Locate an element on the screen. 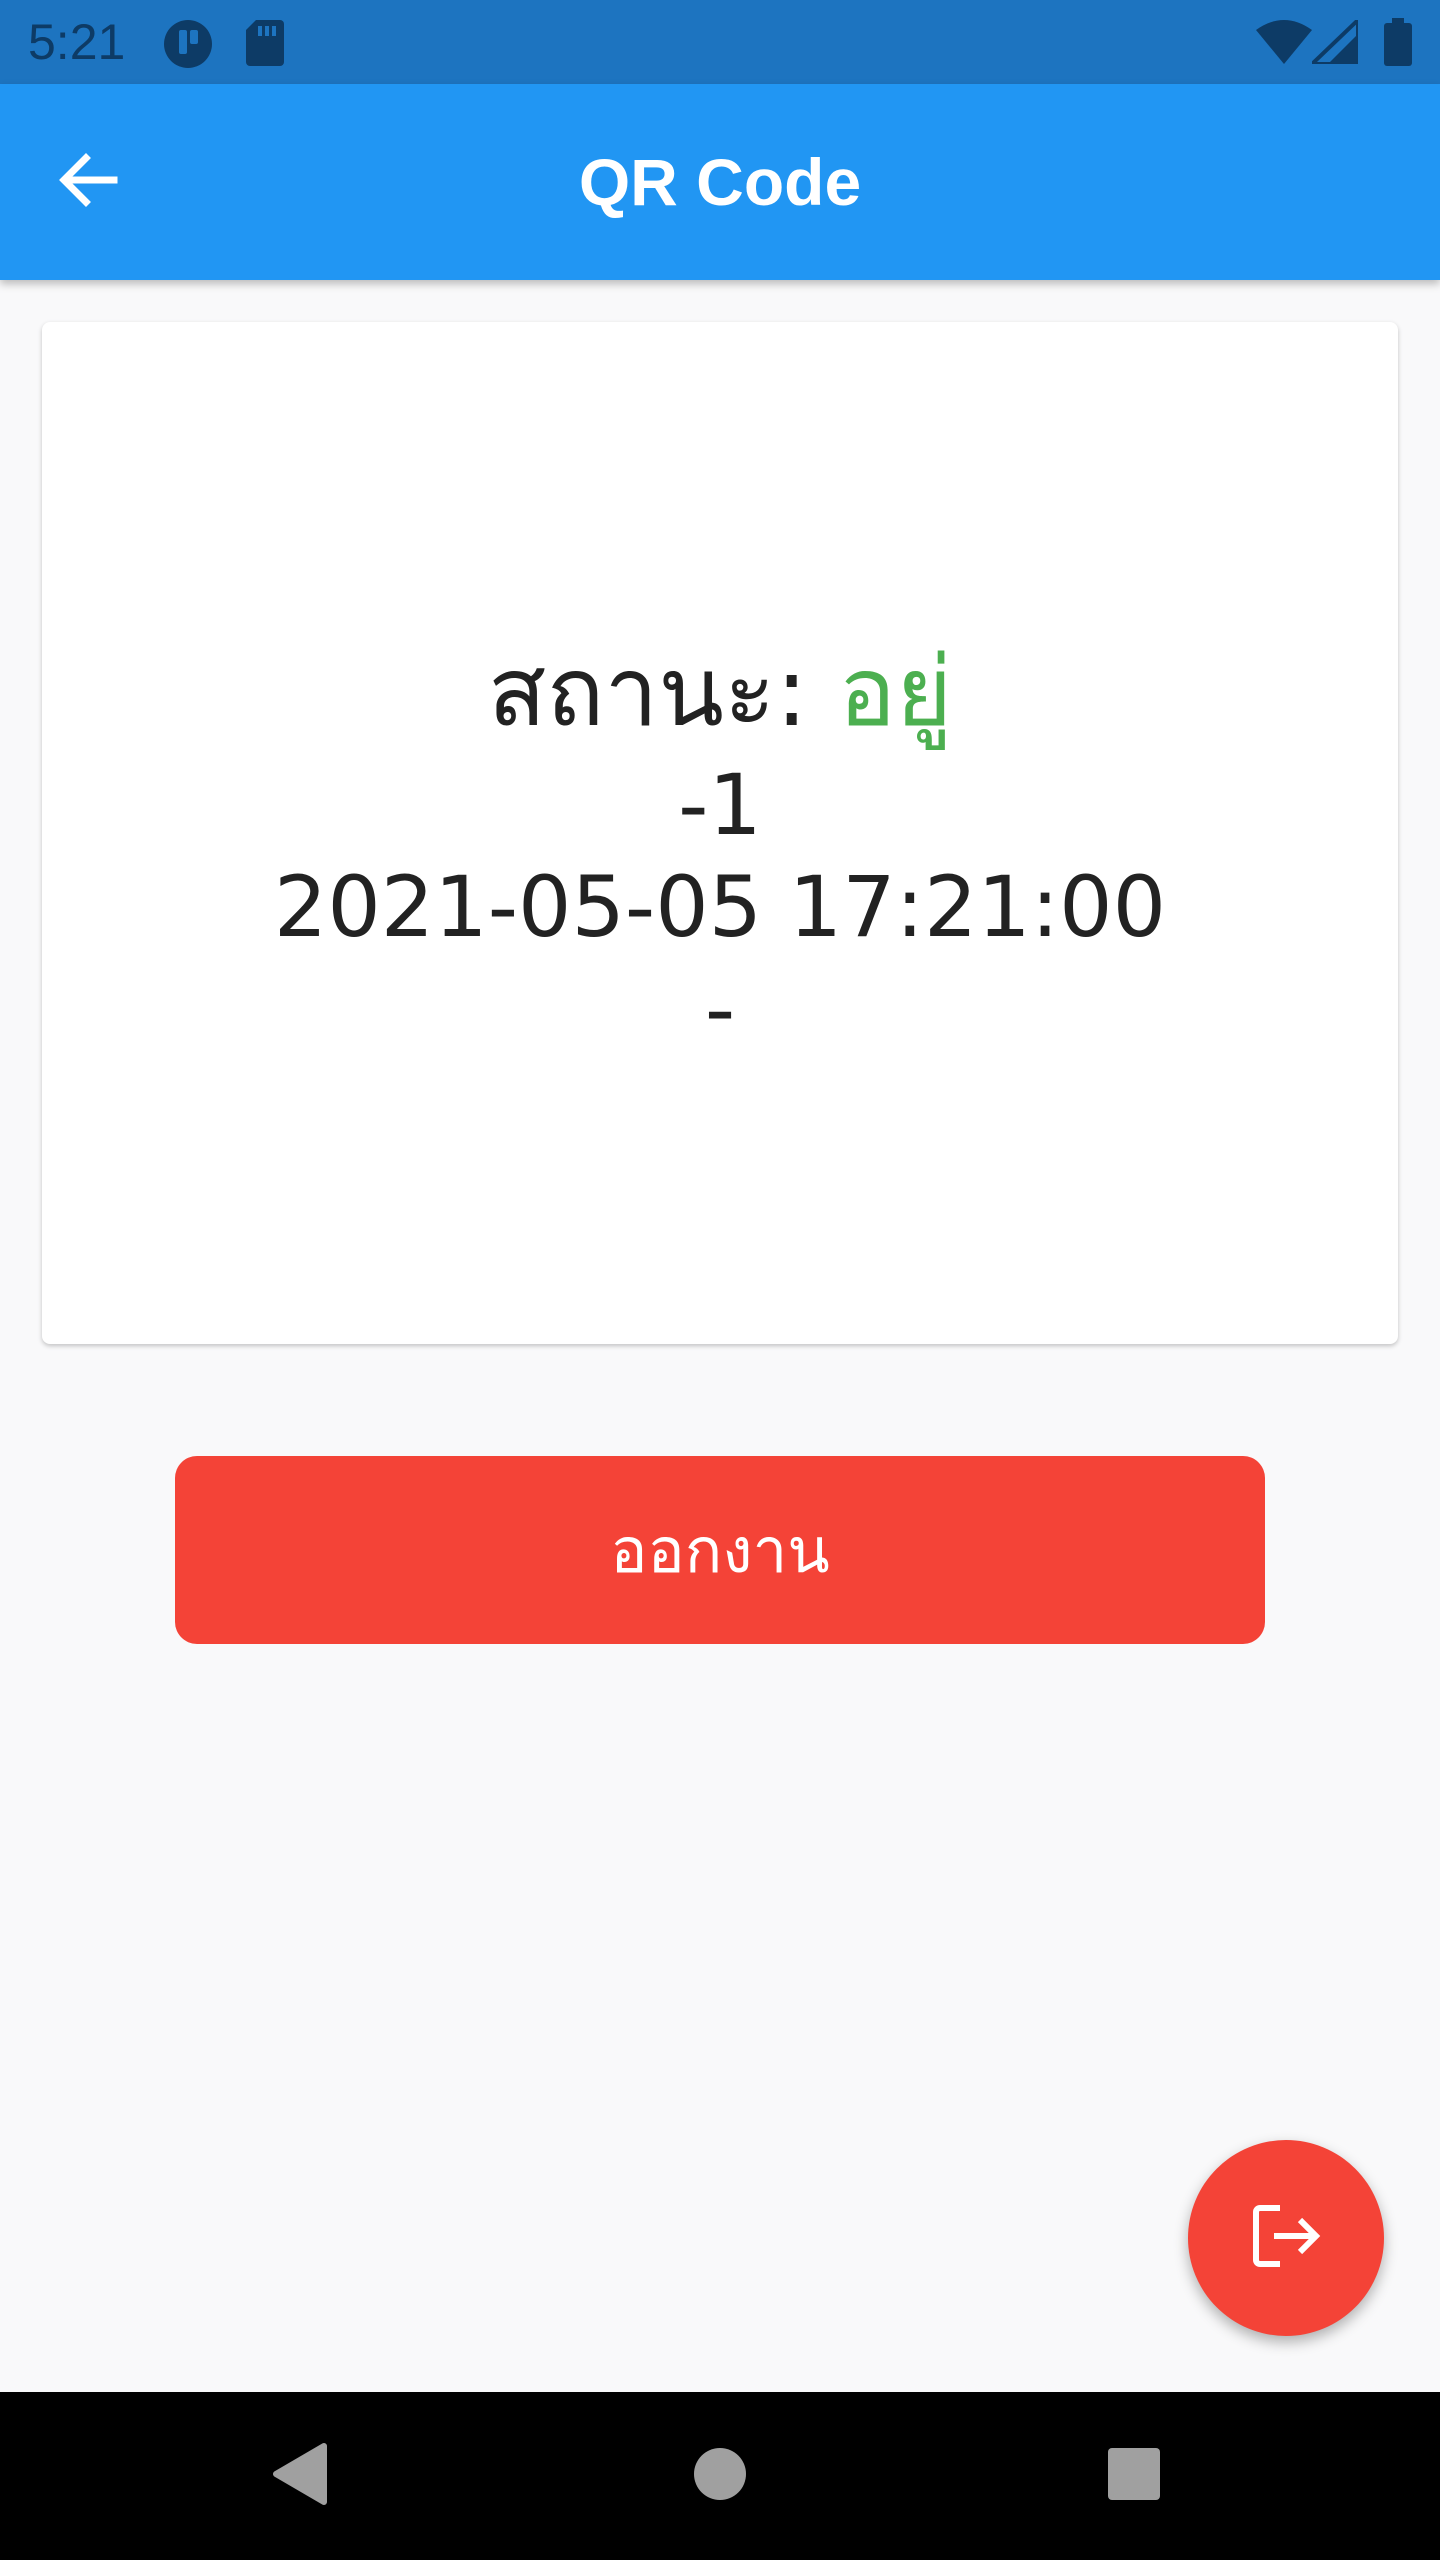  nav-home-button is located at coordinates (720, 2476).